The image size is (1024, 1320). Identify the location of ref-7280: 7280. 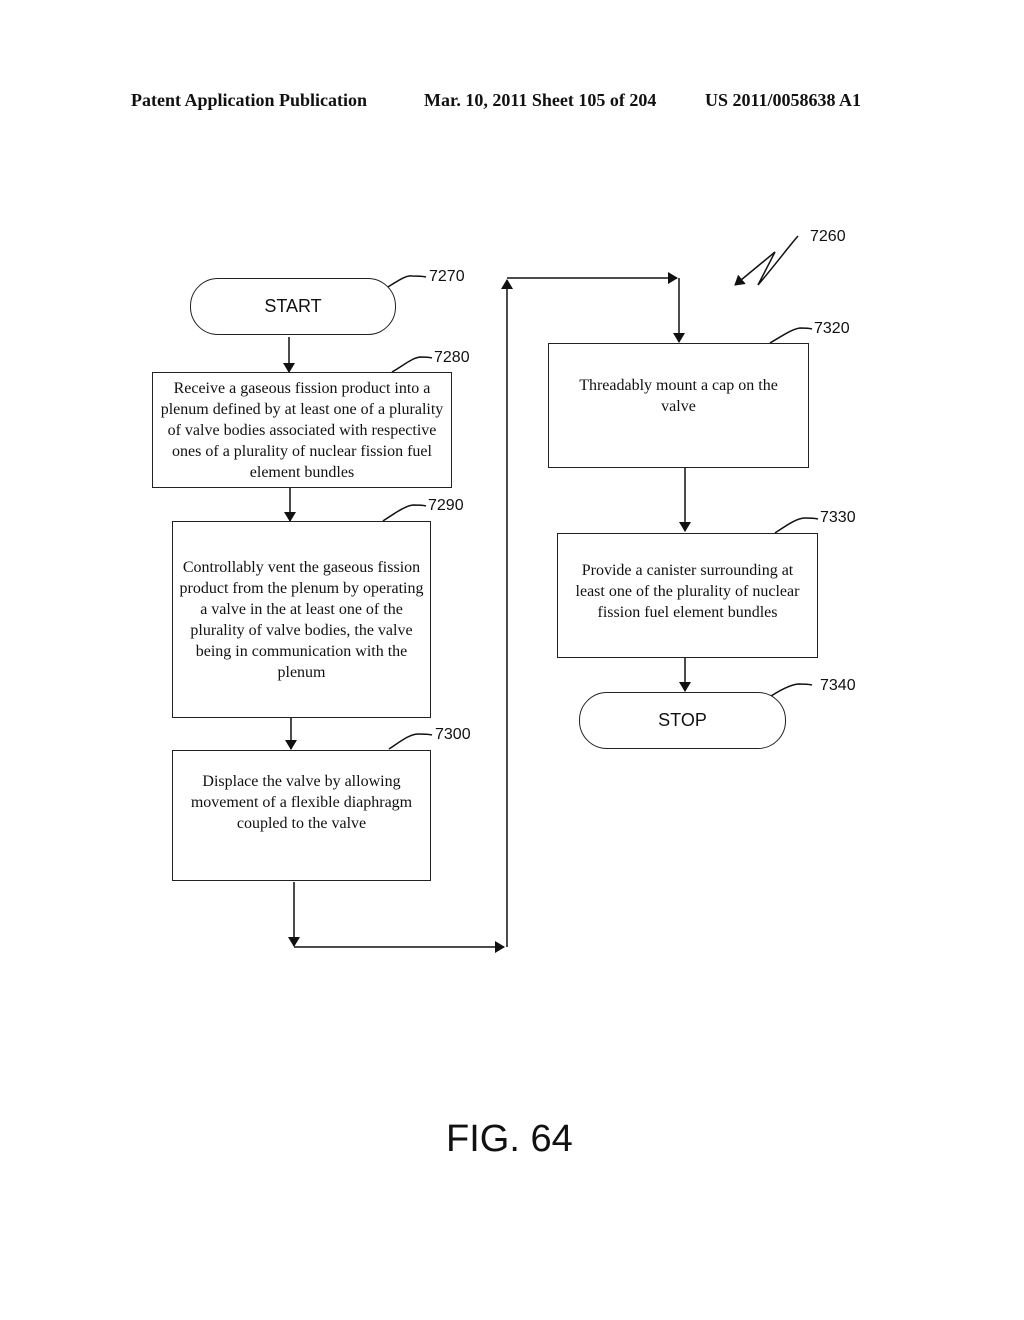
(452, 357).